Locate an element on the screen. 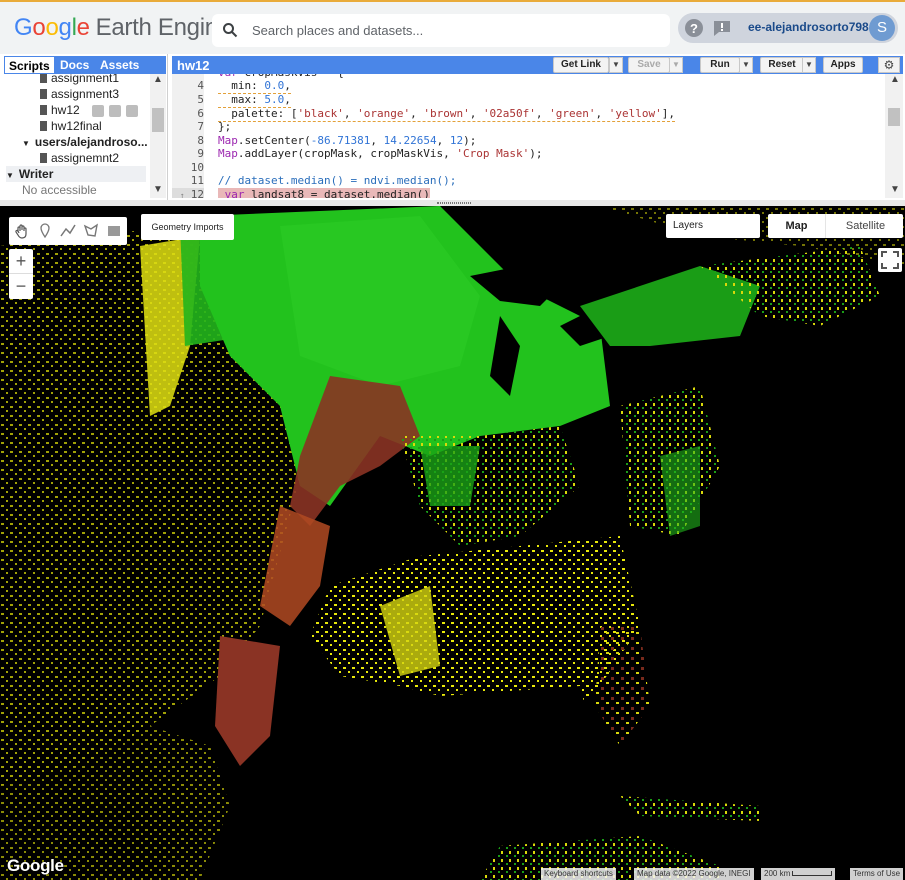 This screenshot has height=880, width=905. code-text: max: 5.0, is located at coordinates (254, 100).